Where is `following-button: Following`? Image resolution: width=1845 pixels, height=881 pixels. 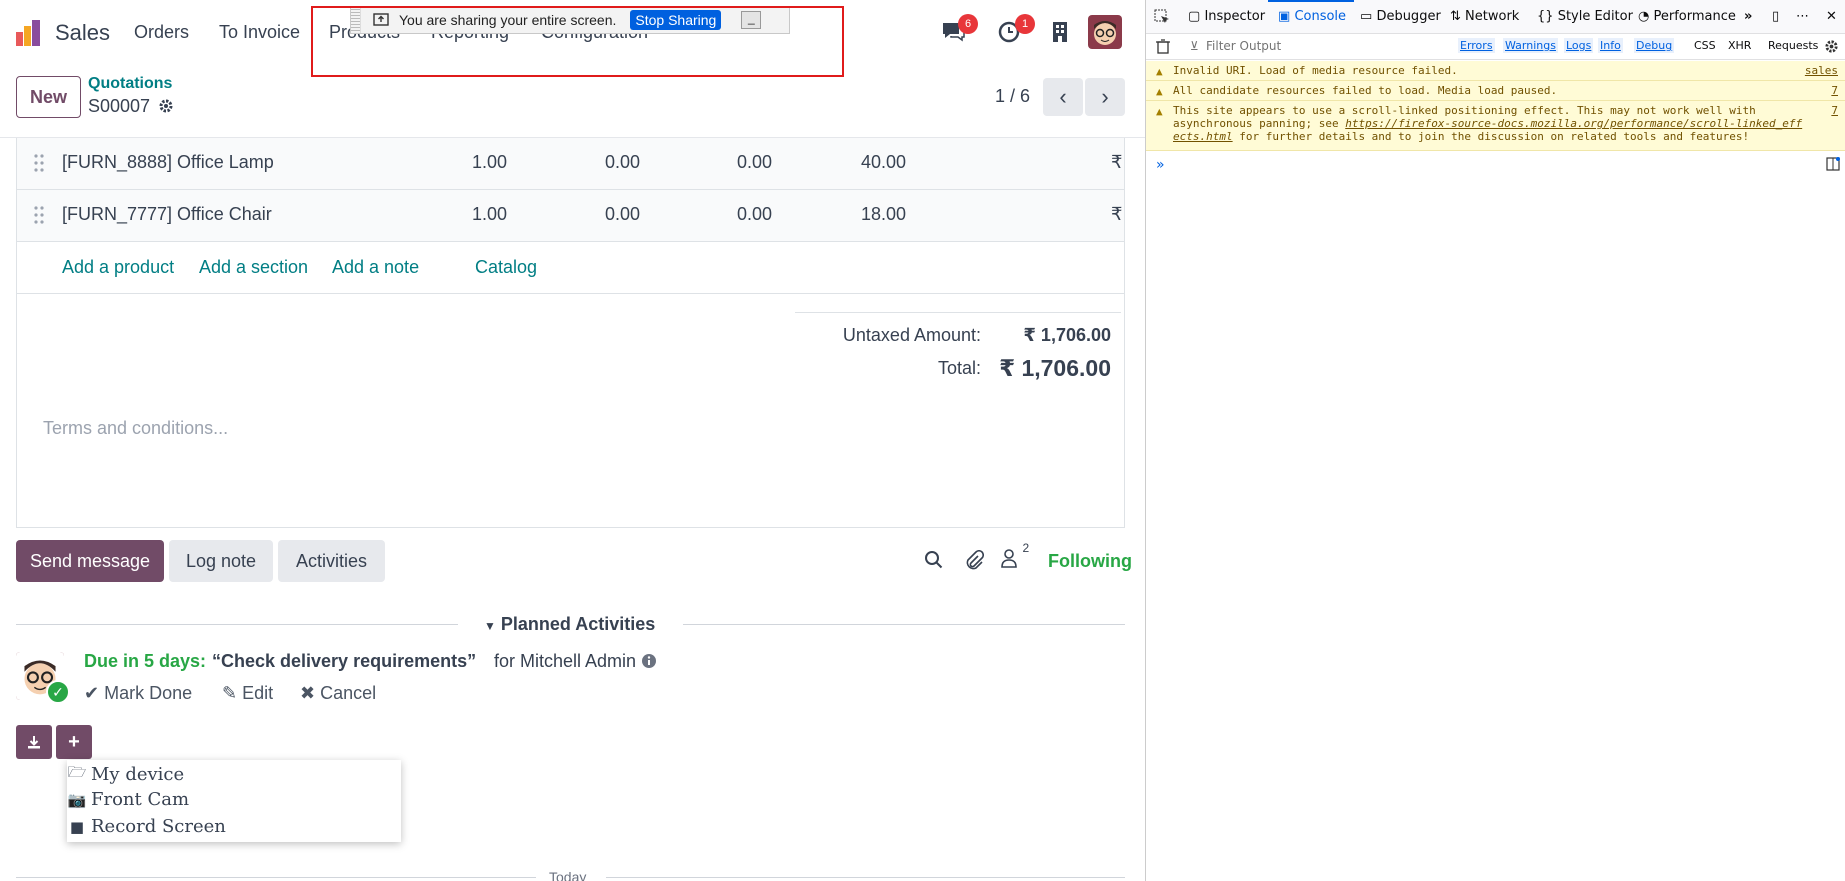
following-button: Following is located at coordinates (1090, 561).